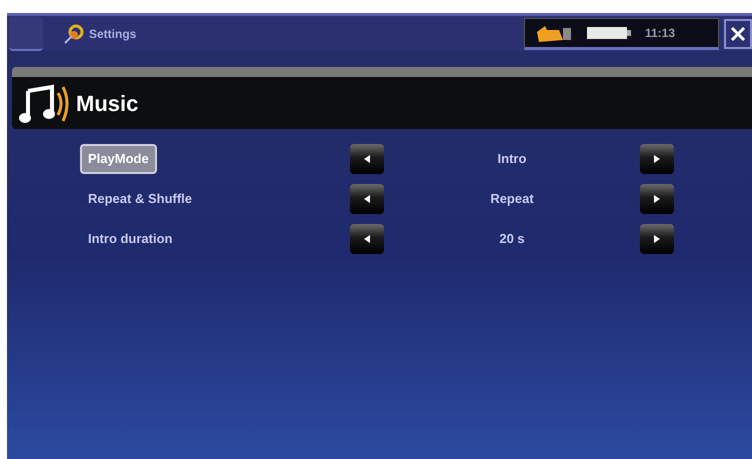 This screenshot has height=459, width=752. I want to click on close-icon, so click(738, 34).